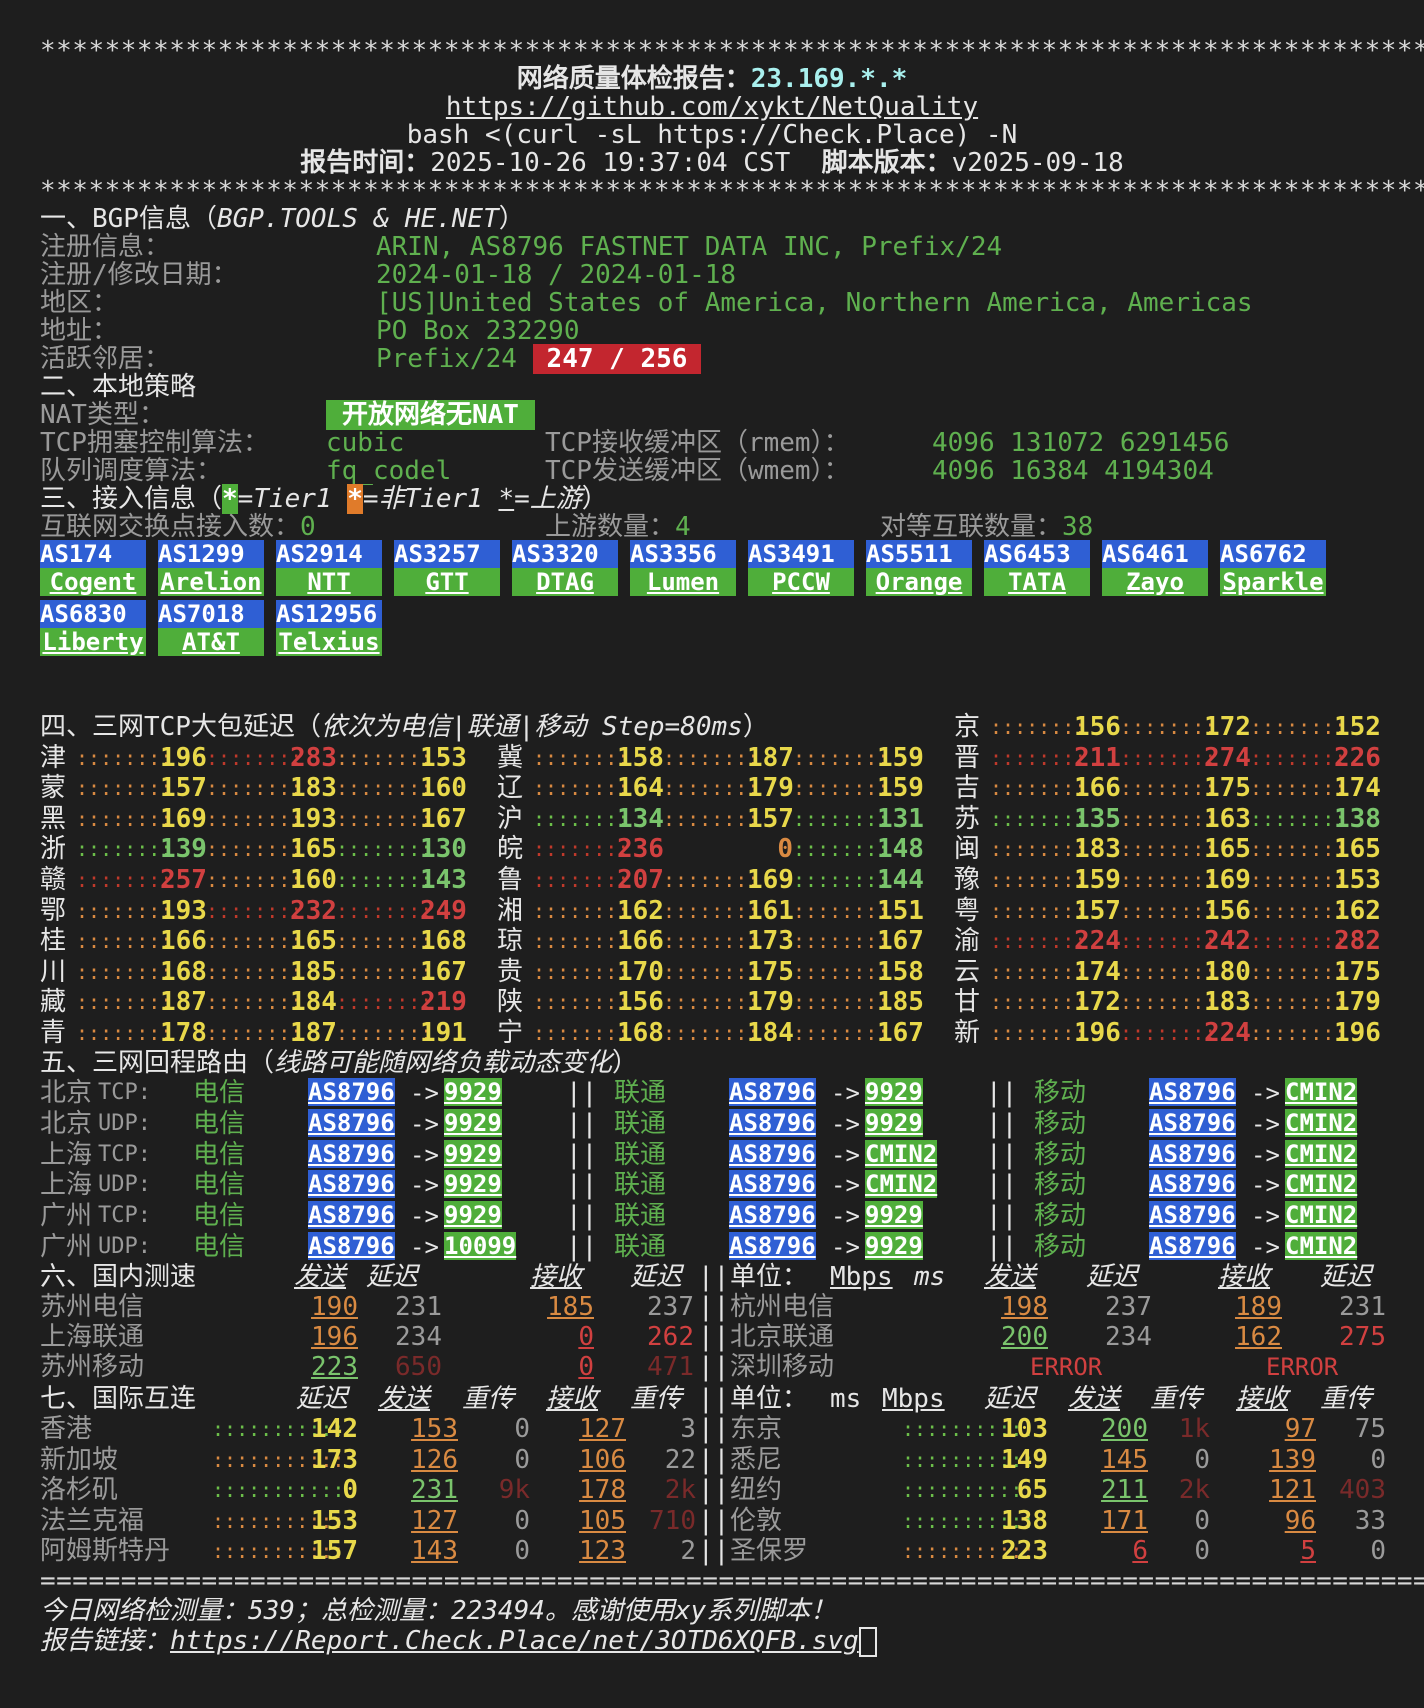 Image resolution: width=1424 pixels, height=1708 pixels. I want to click on intl-value: 403, so click(1362, 1490).